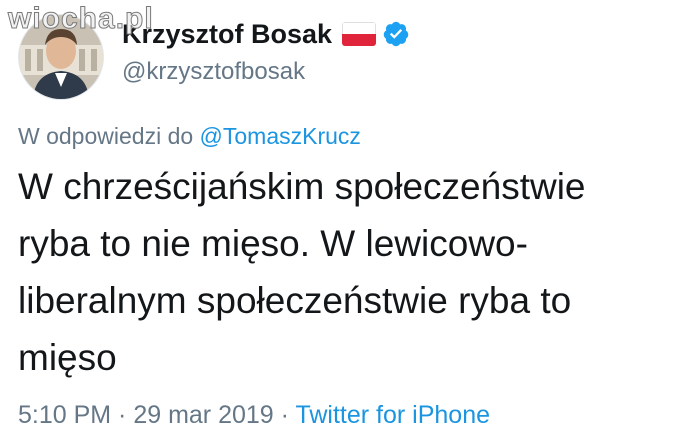 This screenshot has width=676, height=444. What do you see at coordinates (396, 34) in the screenshot?
I see `verified-badge-icon` at bounding box center [396, 34].